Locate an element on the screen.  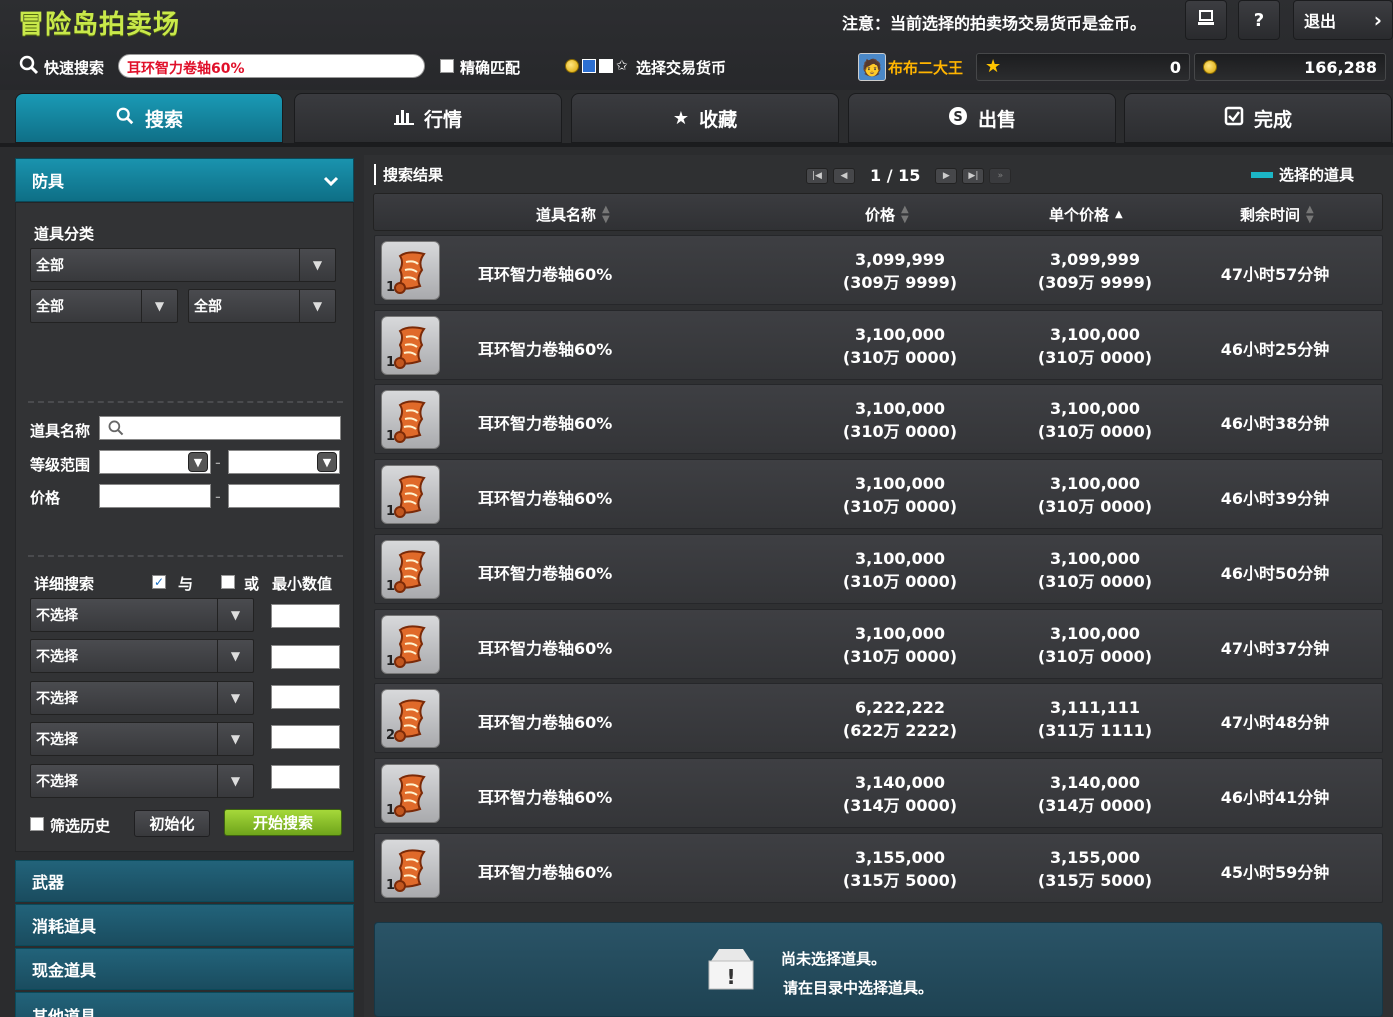
item-name: 耳环智力卷轴60% is located at coordinates (545, 424).